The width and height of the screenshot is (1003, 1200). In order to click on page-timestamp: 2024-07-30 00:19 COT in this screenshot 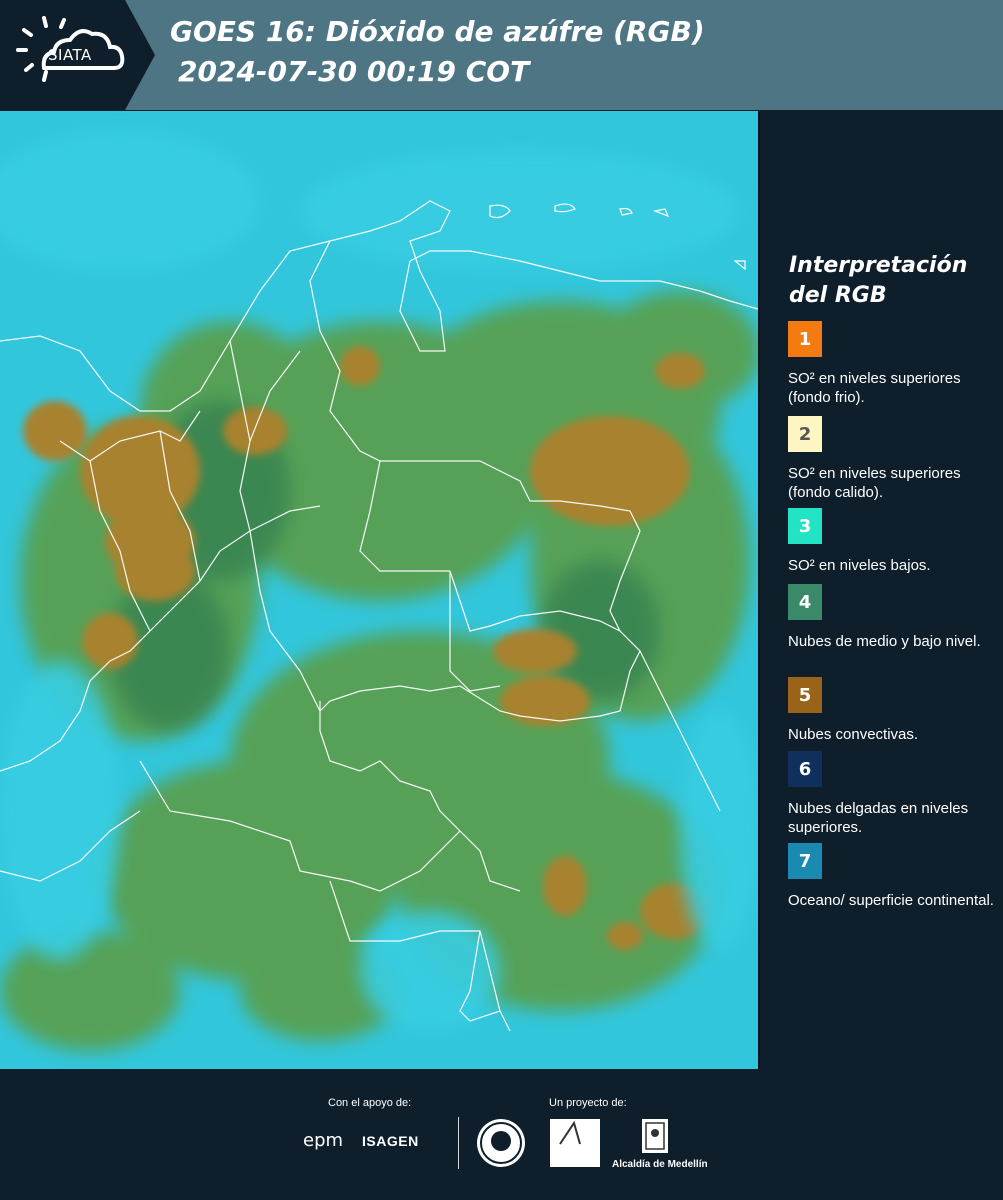, I will do `click(354, 71)`.